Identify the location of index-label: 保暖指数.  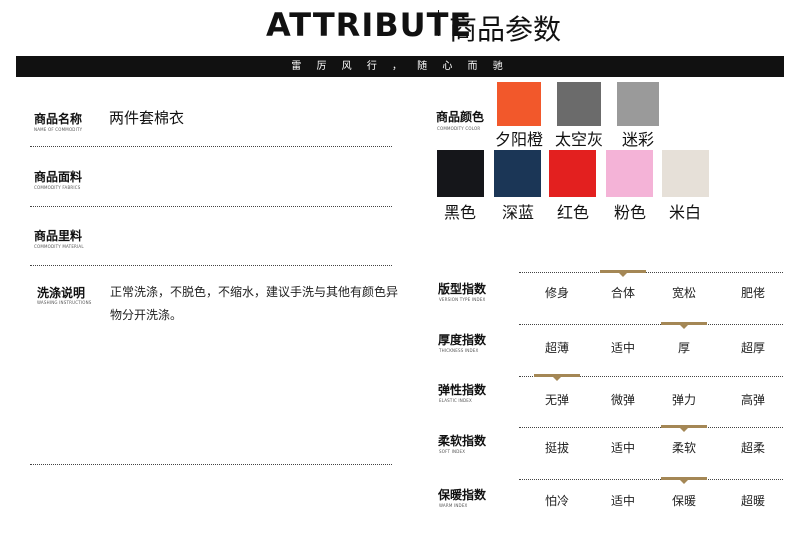
(462, 495).